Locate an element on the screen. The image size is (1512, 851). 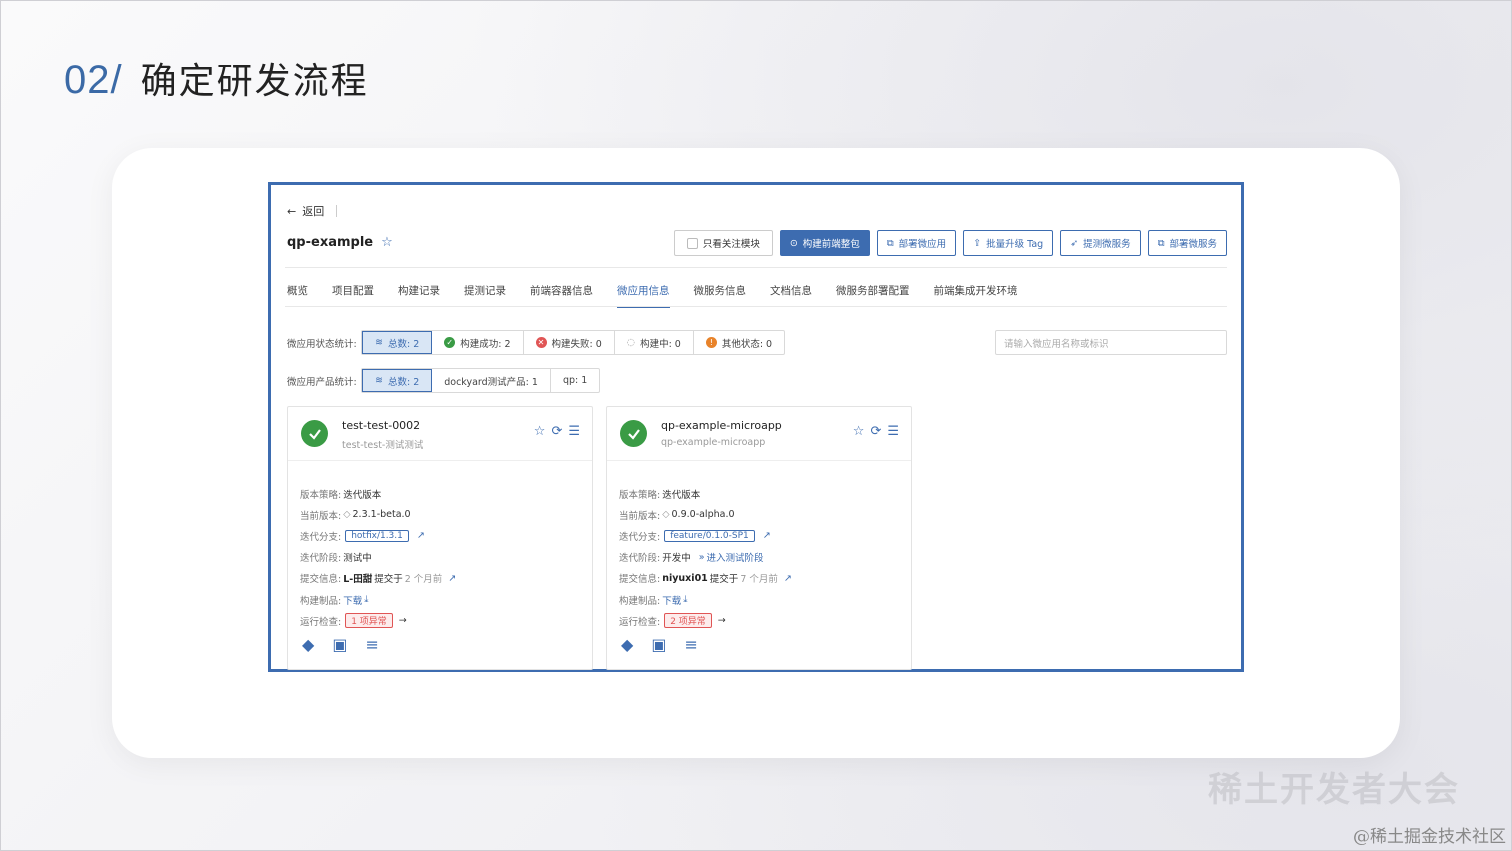
tab-deploy-config: 微服务部署配置 is located at coordinates (873, 295).